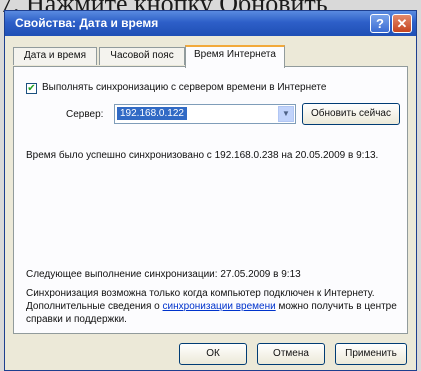 This screenshot has height=371, width=421. I want to click on update-now-button: Обновить сейчас, so click(351, 114).